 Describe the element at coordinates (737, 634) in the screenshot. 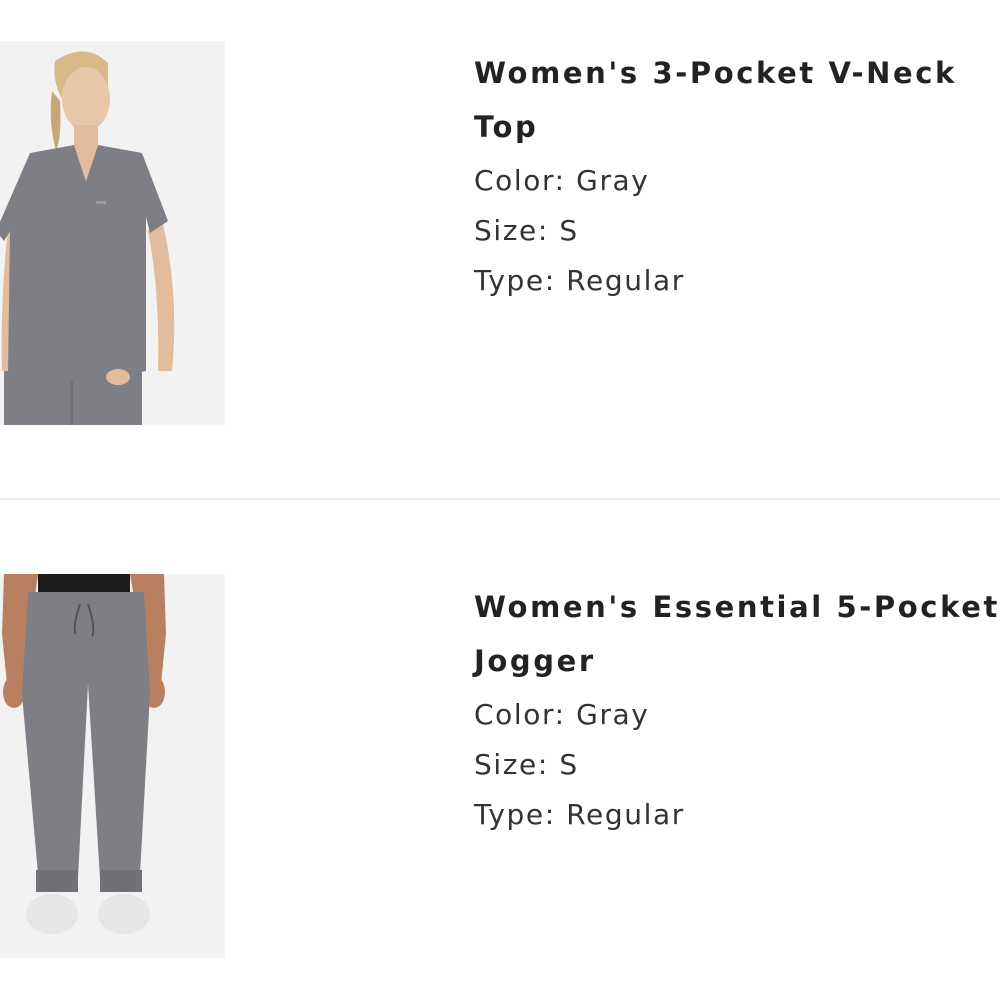

I see `product-title: Women's Essential 5-Pocket Jogger` at that location.